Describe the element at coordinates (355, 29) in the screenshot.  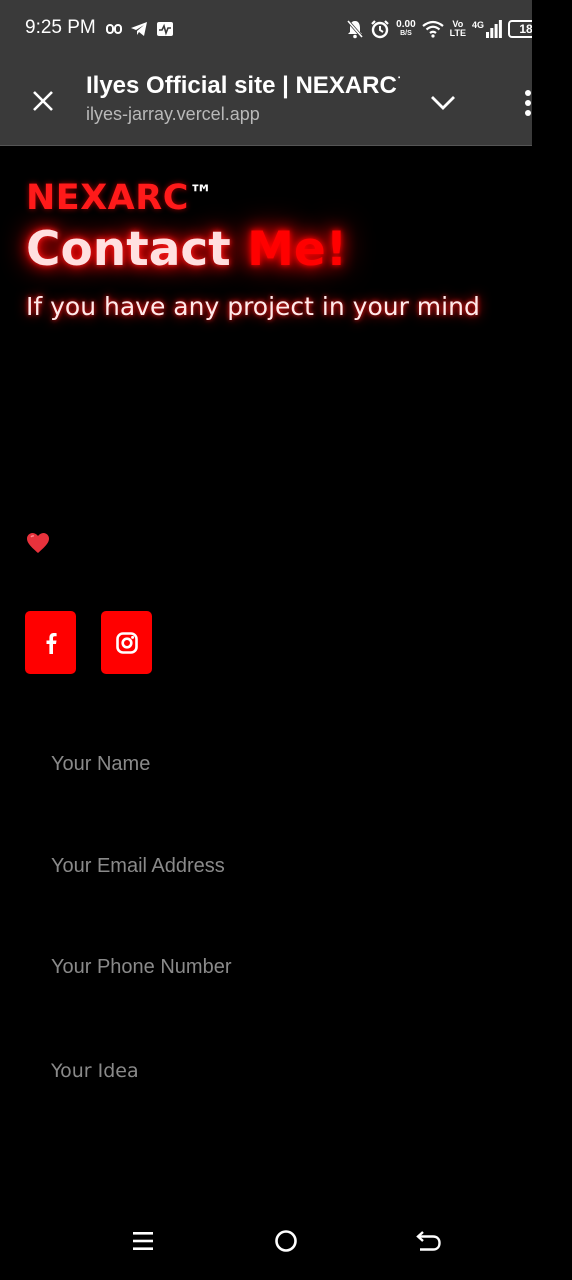
I see `bell-off-icon` at that location.